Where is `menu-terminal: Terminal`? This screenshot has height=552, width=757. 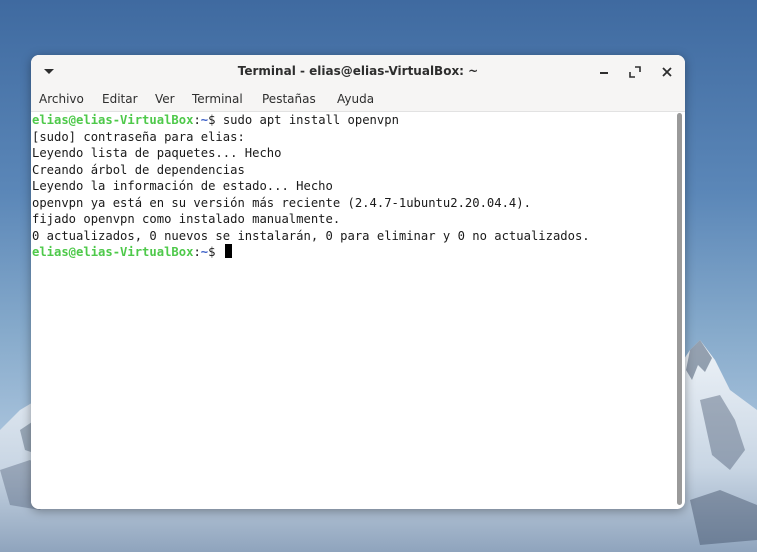
menu-terminal: Terminal is located at coordinates (217, 99).